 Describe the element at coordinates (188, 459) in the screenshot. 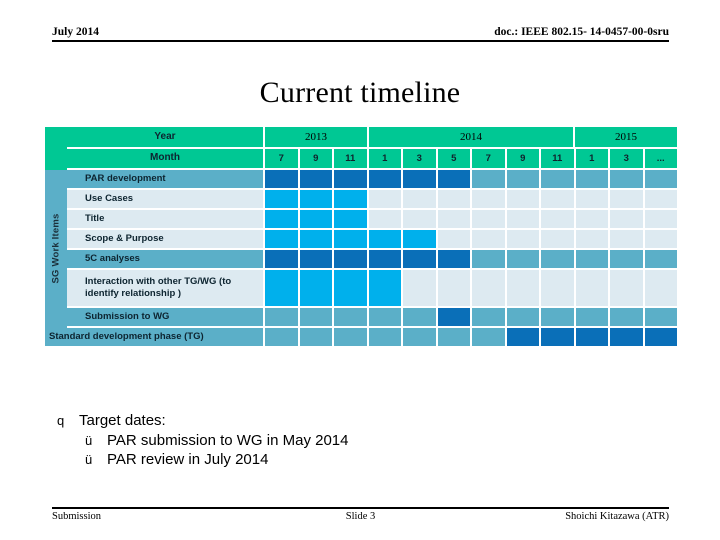

I see `list-item-label: PAR review in July 2014` at that location.